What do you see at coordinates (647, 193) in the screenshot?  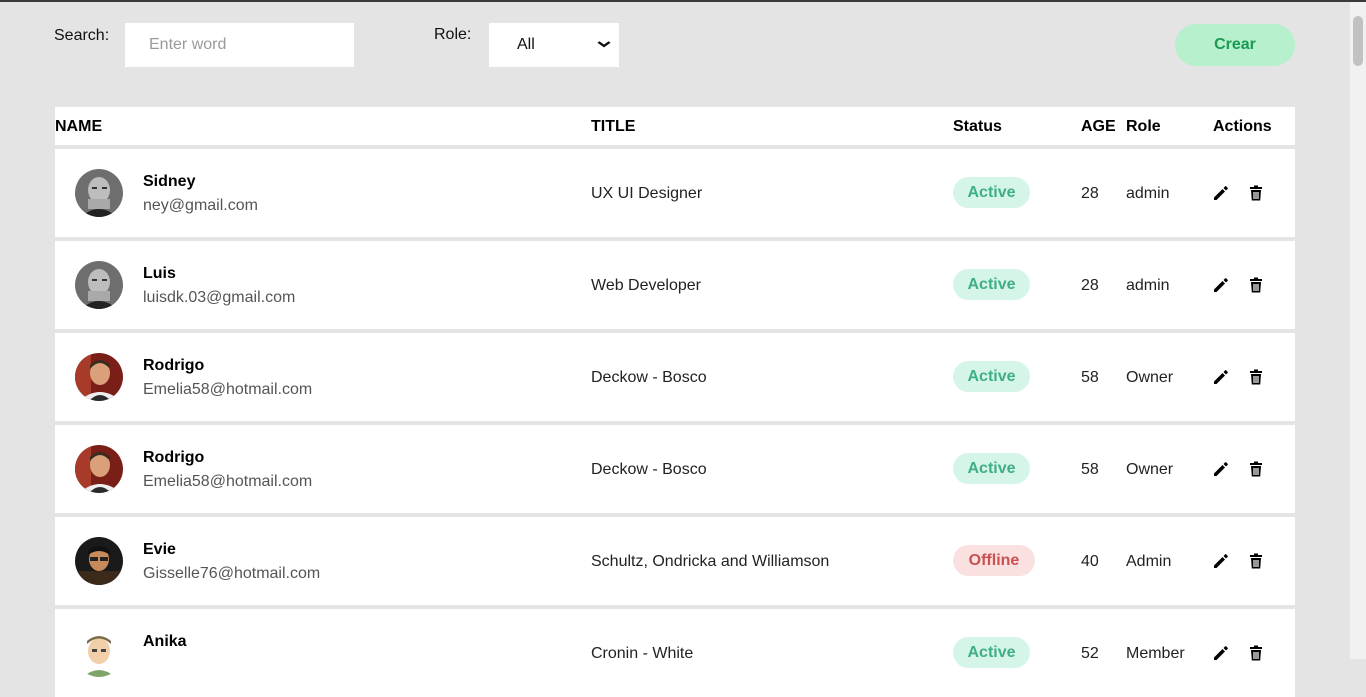 I see `user-title: UX UI Designer` at bounding box center [647, 193].